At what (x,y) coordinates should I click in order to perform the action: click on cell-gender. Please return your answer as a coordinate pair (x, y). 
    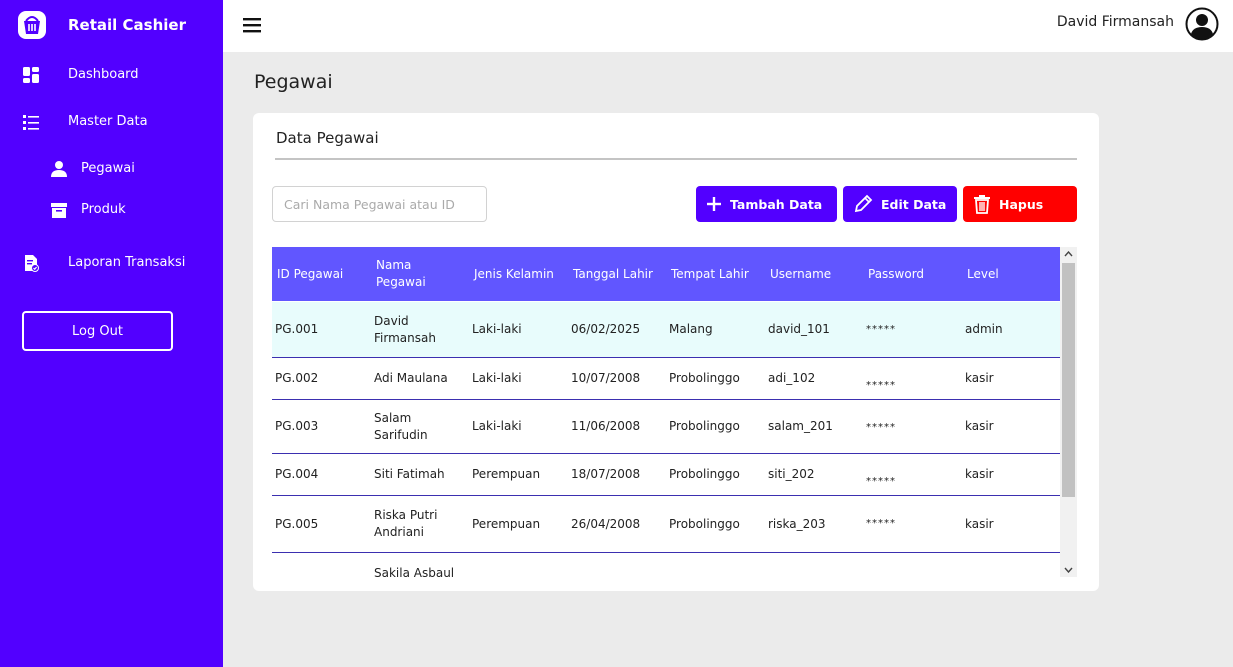
    Looking at the image, I should click on (516, 572).